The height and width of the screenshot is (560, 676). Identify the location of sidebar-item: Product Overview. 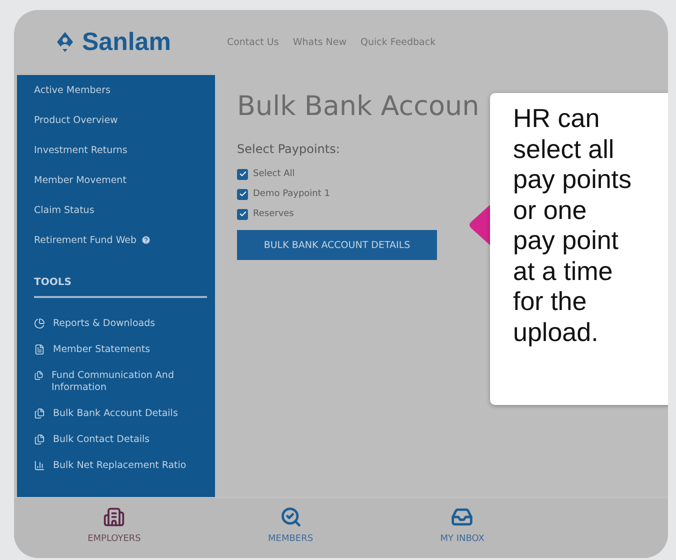
(120, 120).